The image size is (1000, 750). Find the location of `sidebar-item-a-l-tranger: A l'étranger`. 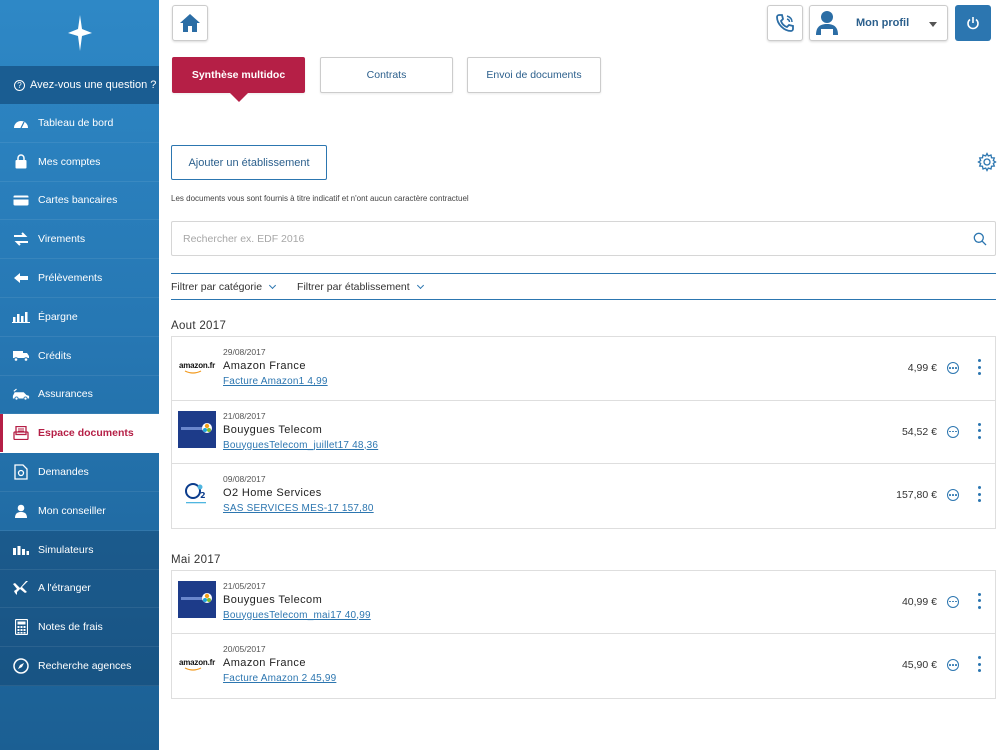

sidebar-item-a-l-tranger: A l'étranger is located at coordinates (79, 589).